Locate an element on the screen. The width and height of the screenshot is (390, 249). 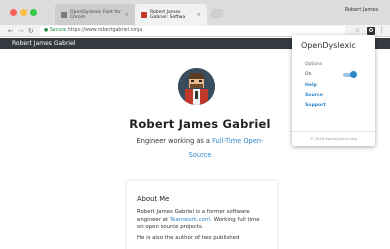
tab-label: OpenDyslexic Font for Chrom is located at coordinates (95, 14).